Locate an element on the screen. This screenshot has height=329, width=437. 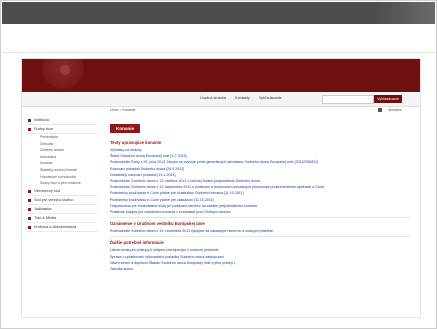
sidebar-item-case-law: Judikatúra is located at coordinates (63, 209).